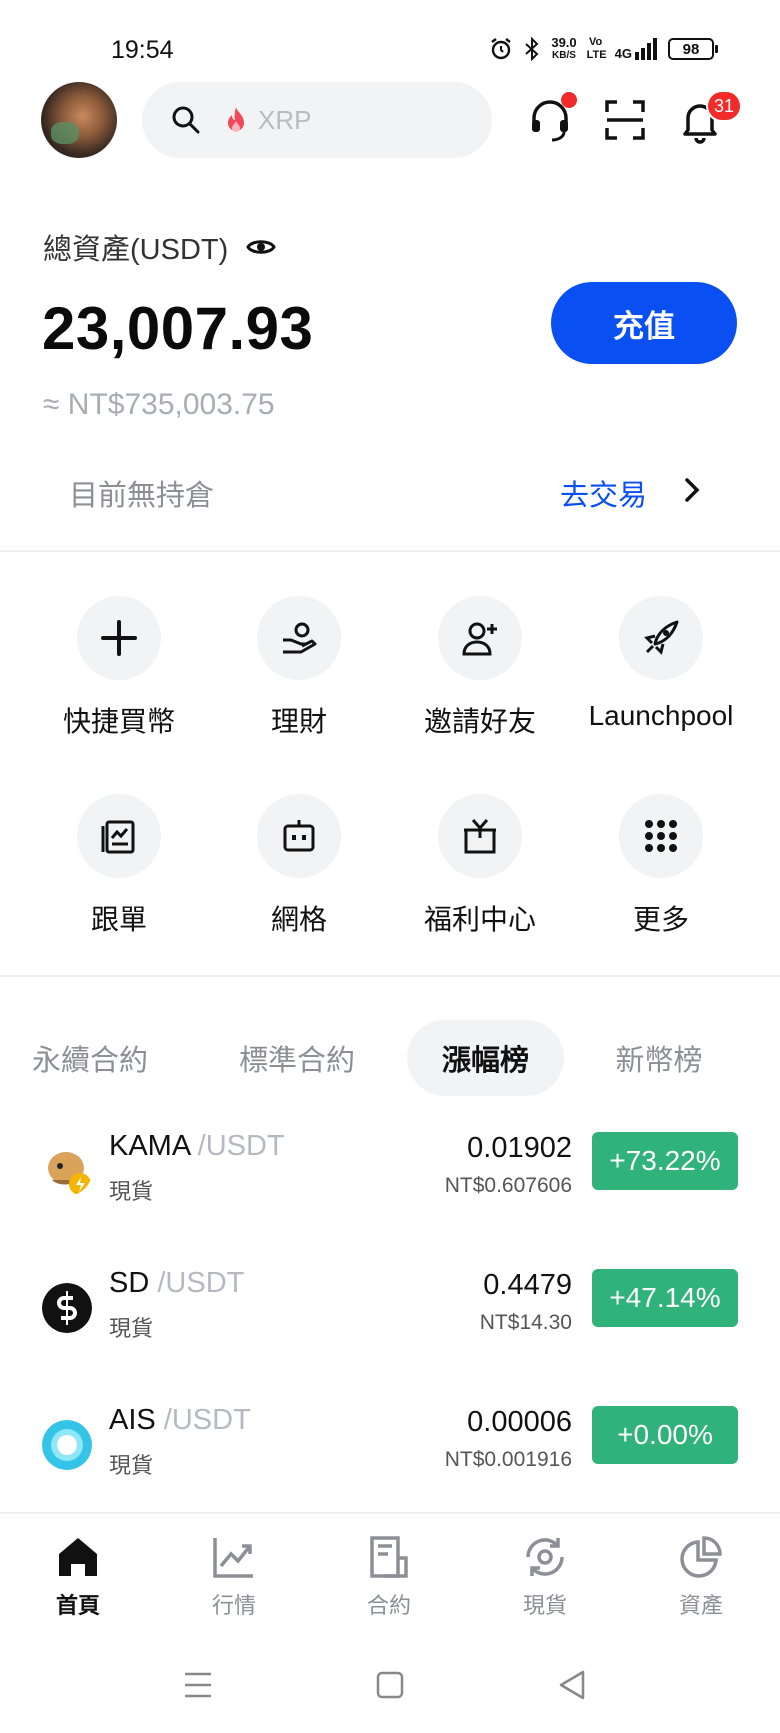 This screenshot has height=1733, width=780. I want to click on kama-logo-icon, so click(69, 1173).